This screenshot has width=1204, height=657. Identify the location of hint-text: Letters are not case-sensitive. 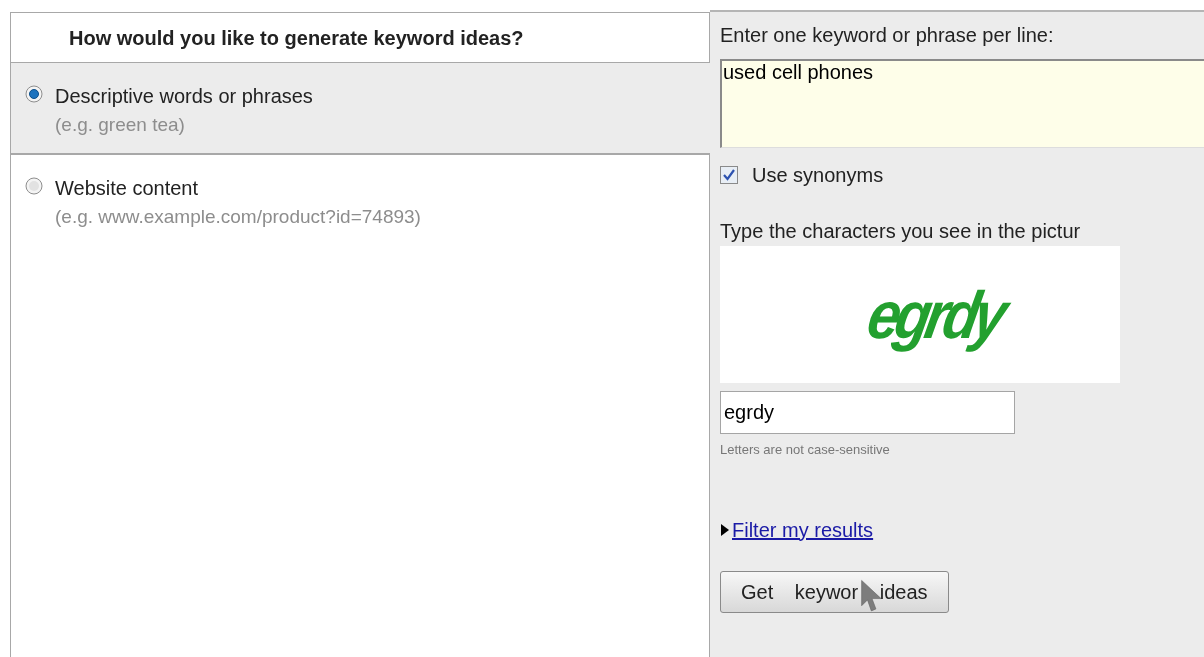
(805, 450).